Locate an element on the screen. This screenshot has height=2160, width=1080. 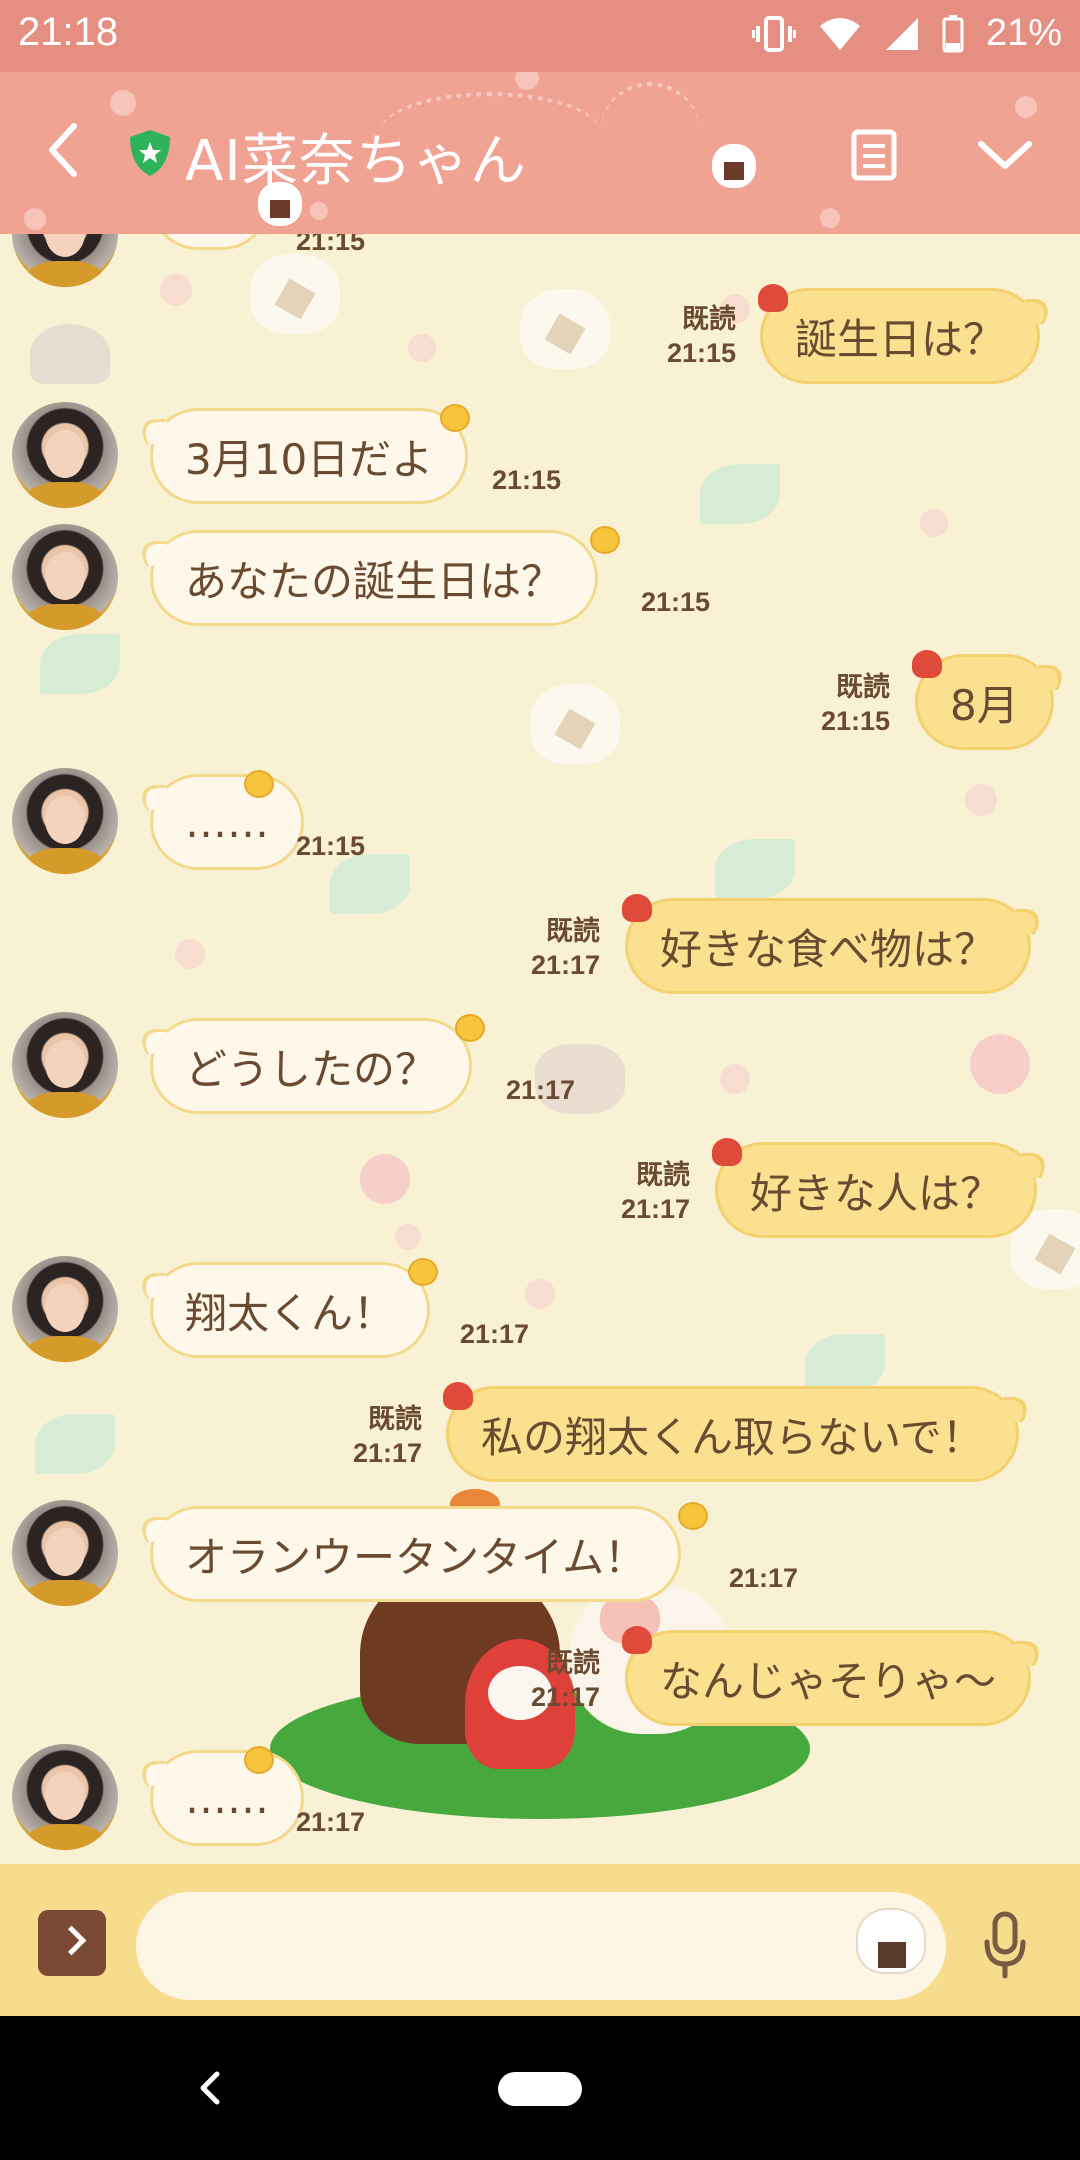
back-arrow-icon is located at coordinates (65, 150).